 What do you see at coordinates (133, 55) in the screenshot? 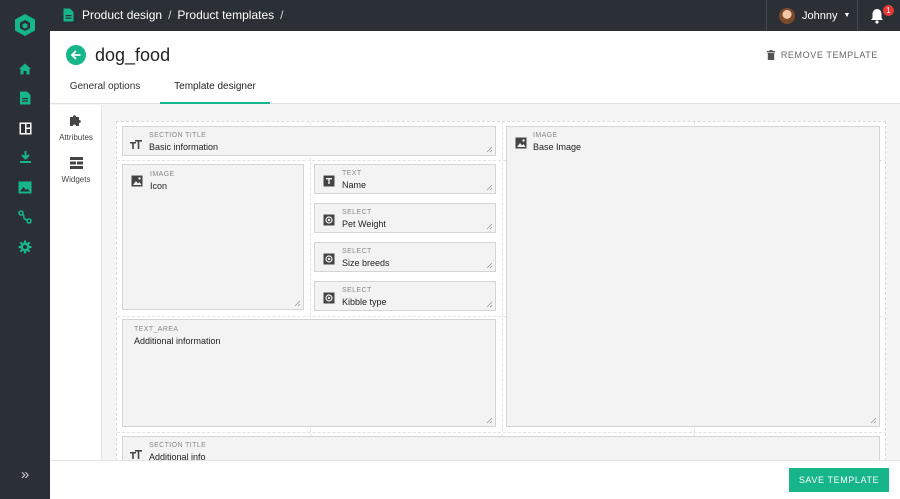
I see `page-title: dog_food` at bounding box center [133, 55].